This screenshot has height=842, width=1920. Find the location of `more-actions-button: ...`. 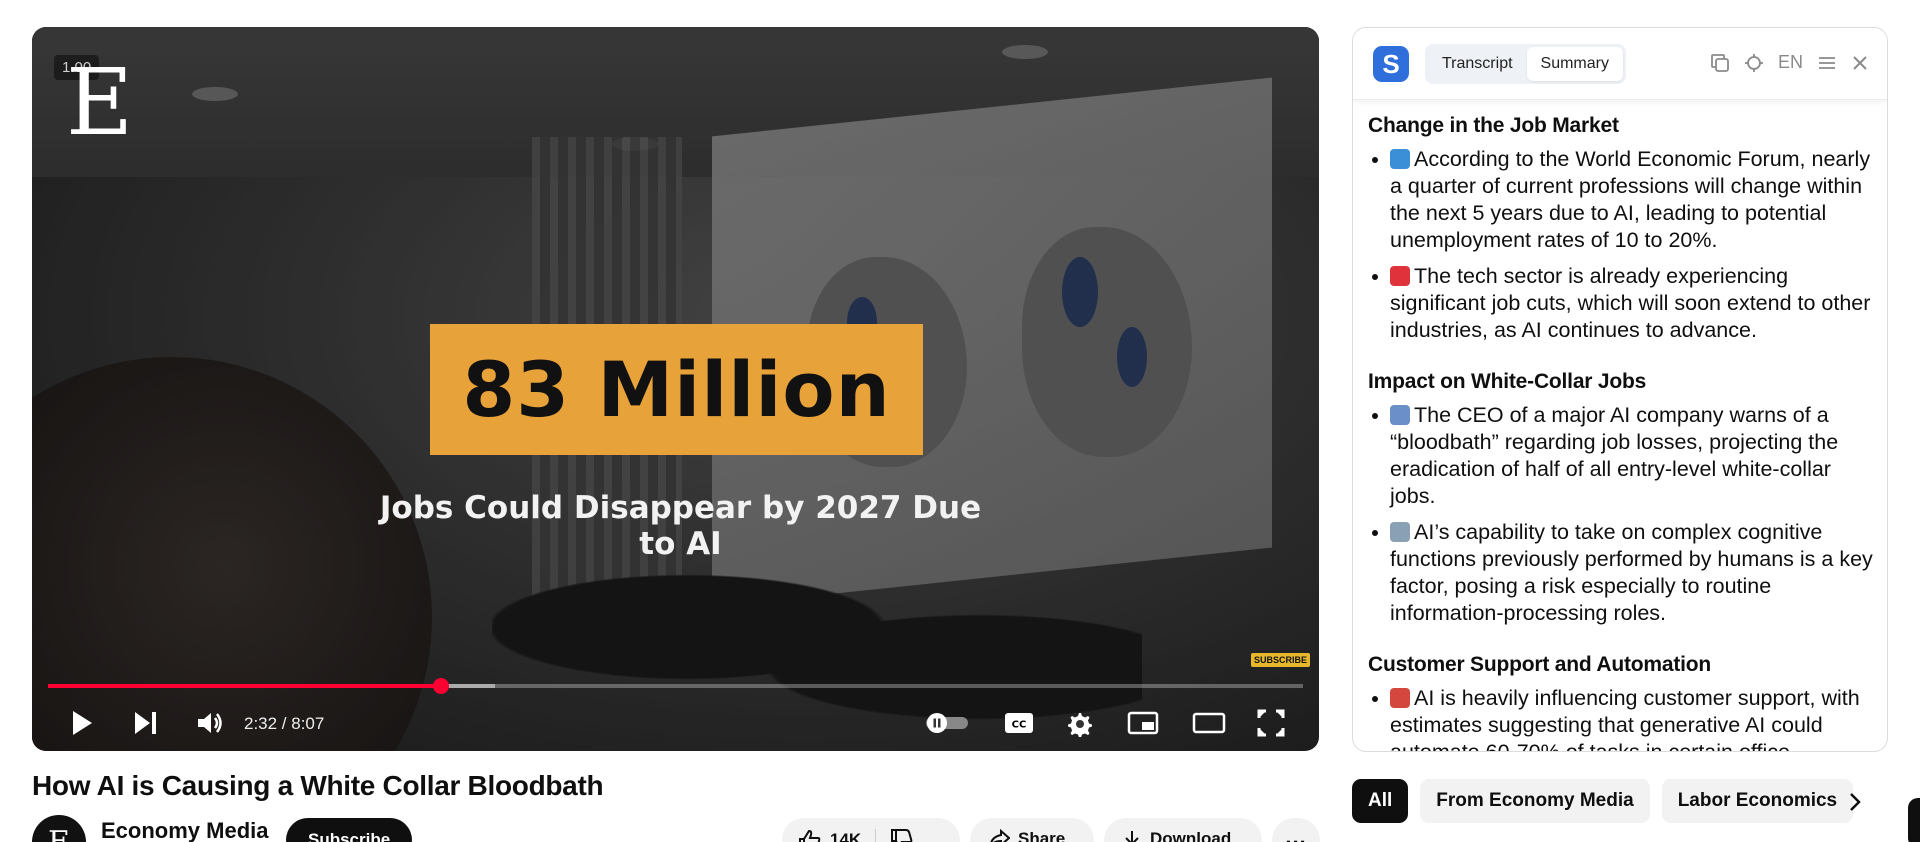

more-actions-button: ... is located at coordinates (1296, 830).